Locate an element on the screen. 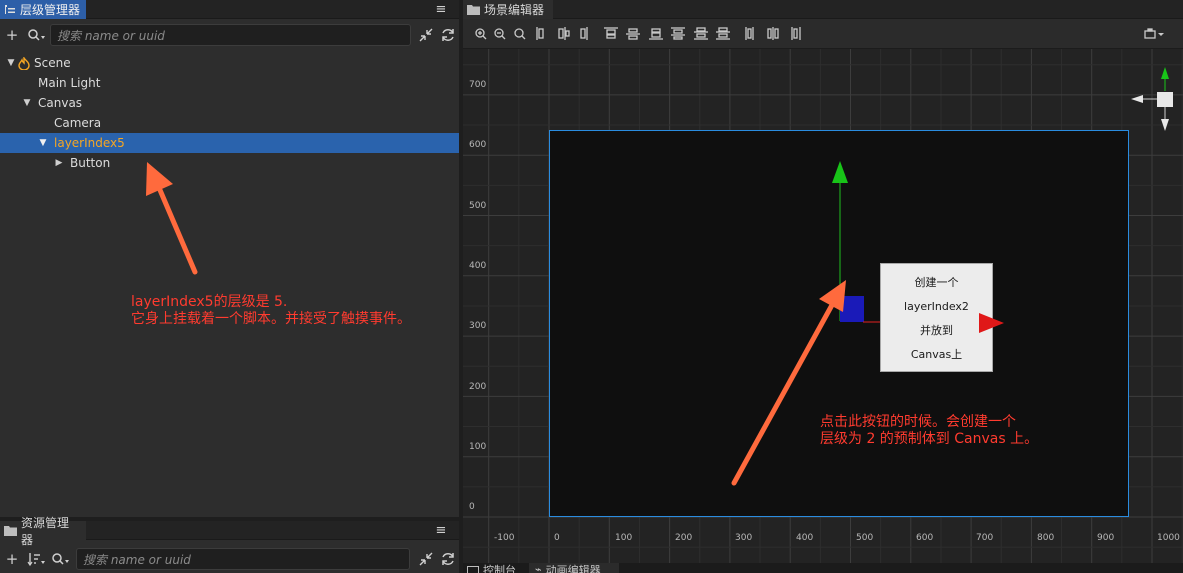 This screenshot has width=1183, height=573. align-right-icon is located at coordinates (584, 33).